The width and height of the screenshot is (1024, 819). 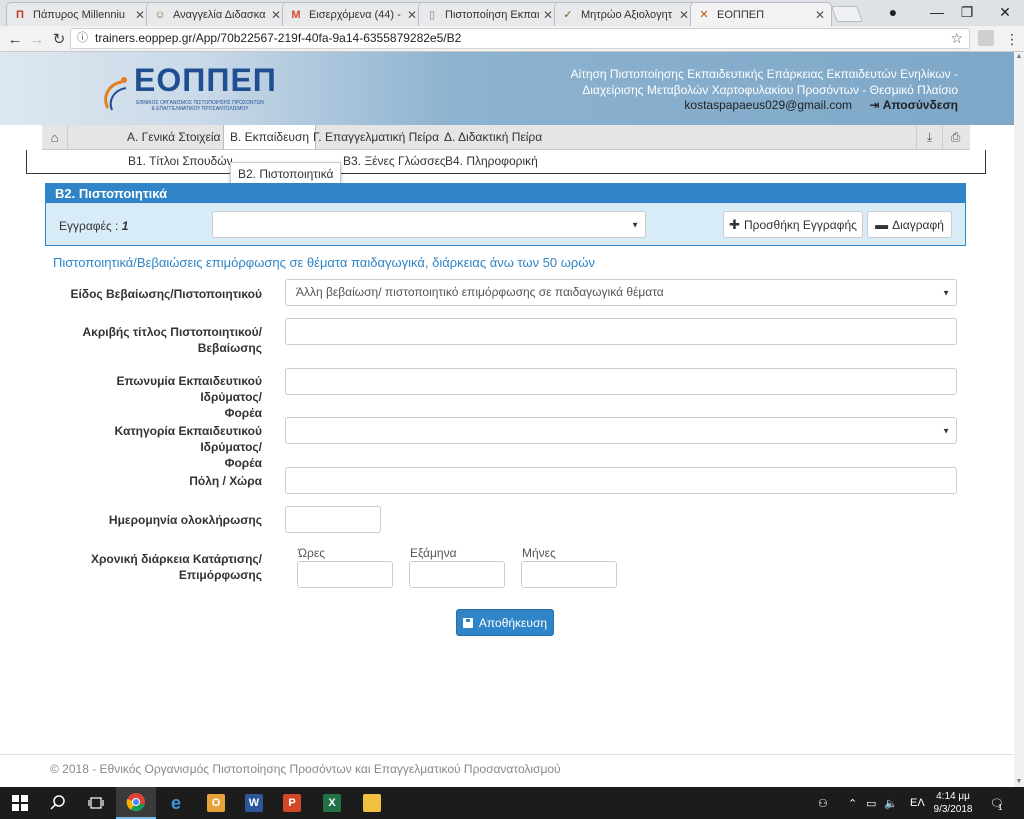 What do you see at coordinates (893, 12) in the screenshot?
I see `profile-icon: ●` at bounding box center [893, 12].